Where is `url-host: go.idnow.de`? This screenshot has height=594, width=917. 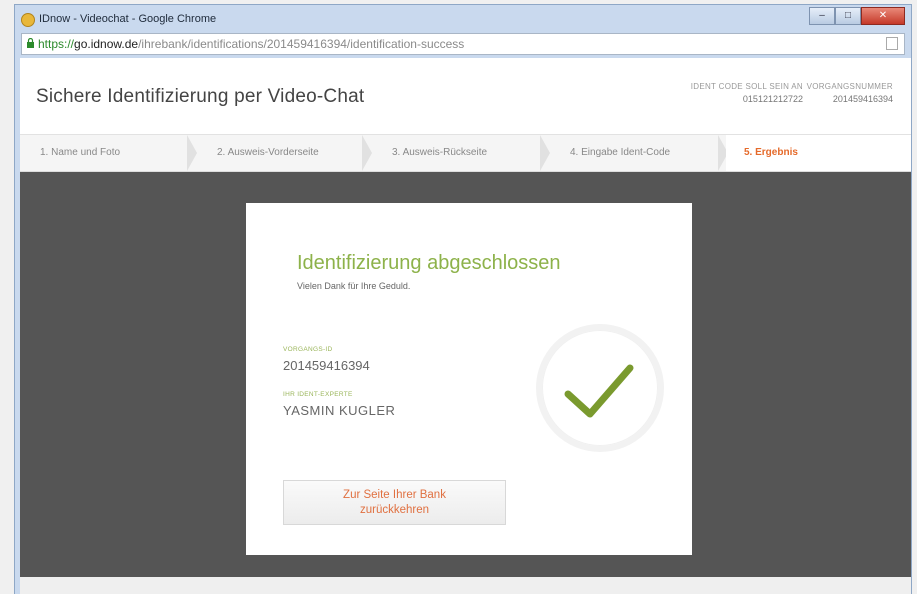
url-host: go.idnow.de is located at coordinates (106, 44).